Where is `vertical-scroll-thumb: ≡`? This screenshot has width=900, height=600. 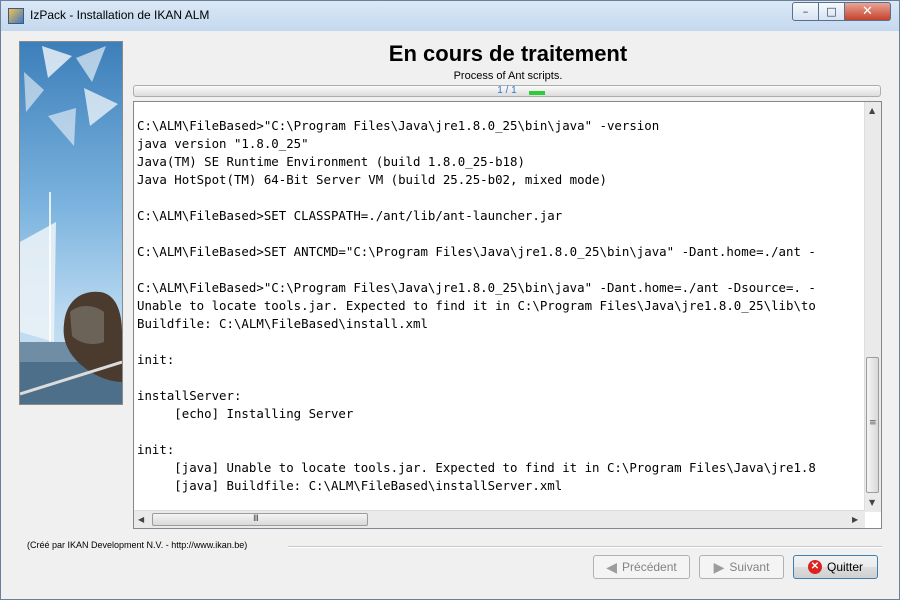 vertical-scroll-thumb: ≡ is located at coordinates (872, 425).